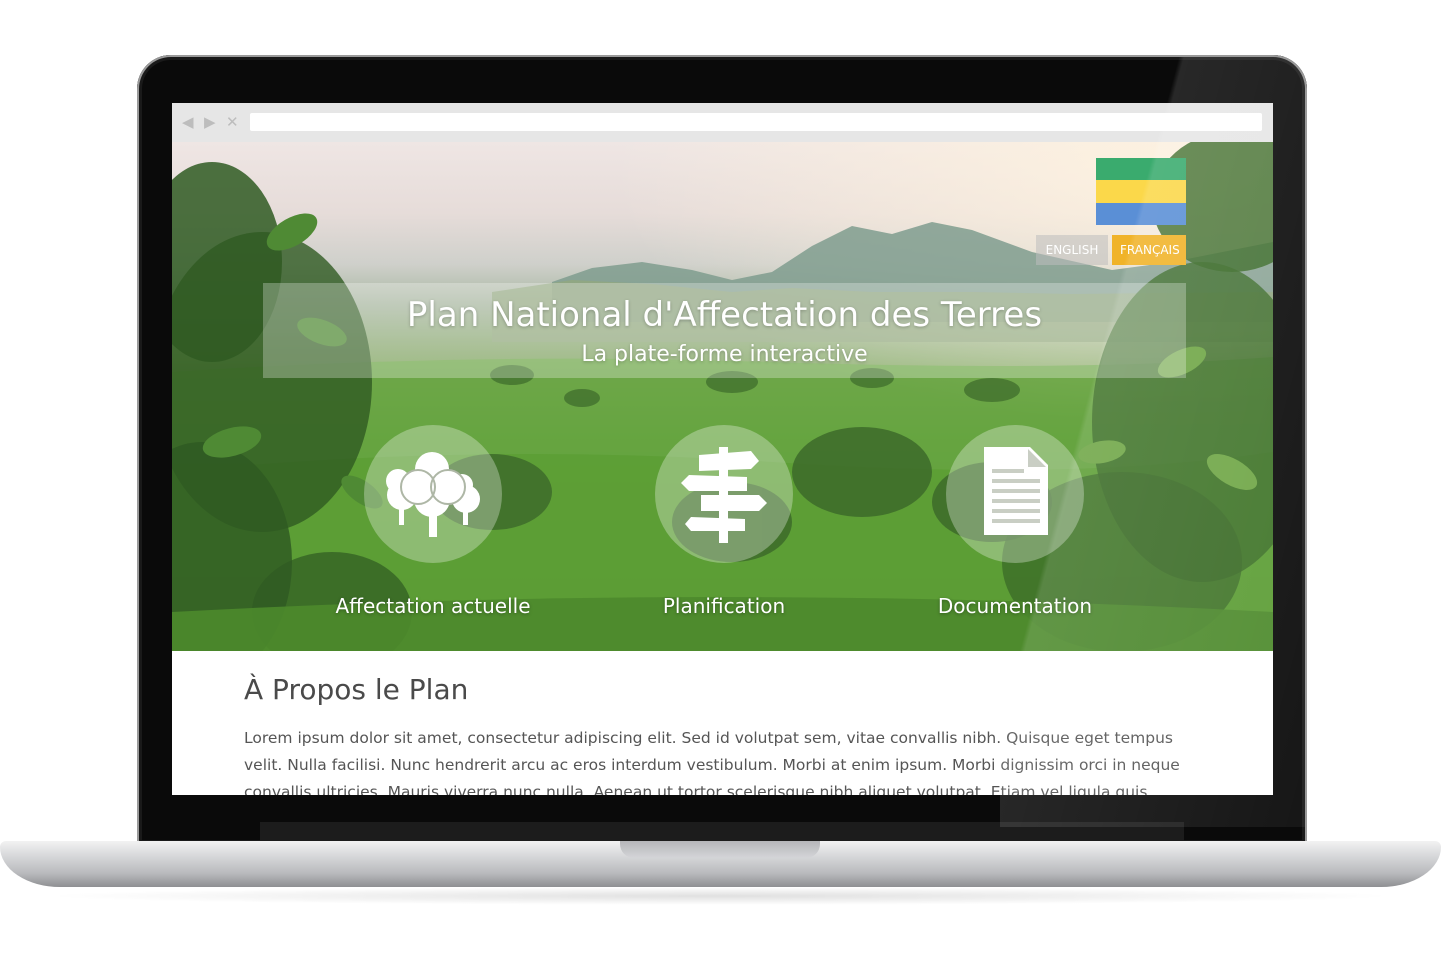  What do you see at coordinates (724, 606) in the screenshot?
I see `feature-label: Planification` at bounding box center [724, 606].